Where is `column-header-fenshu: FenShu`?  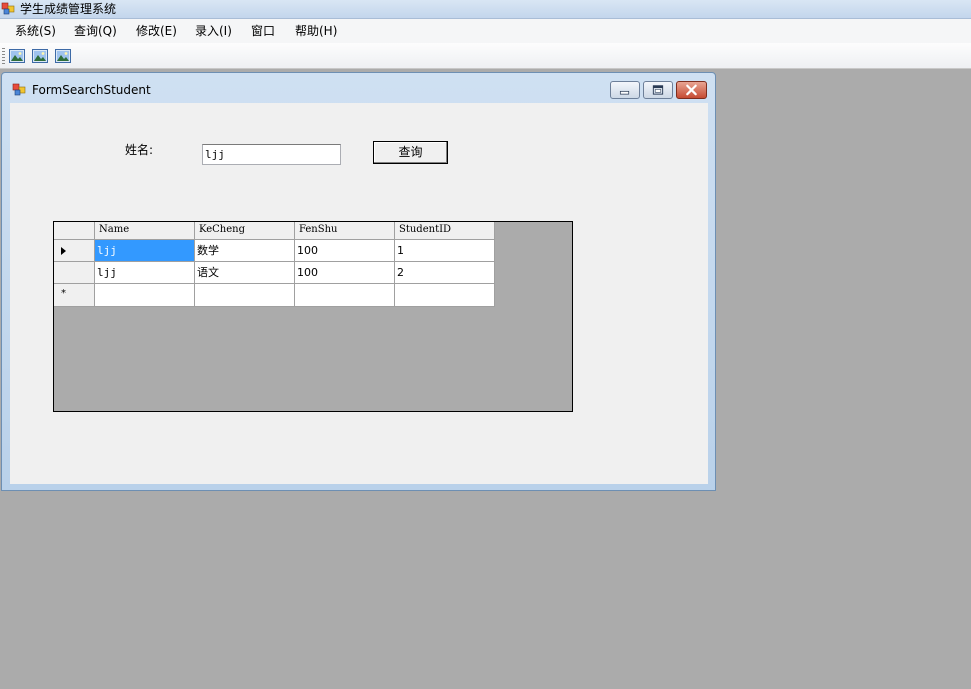
column-header-fenshu: FenShu is located at coordinates (345, 231).